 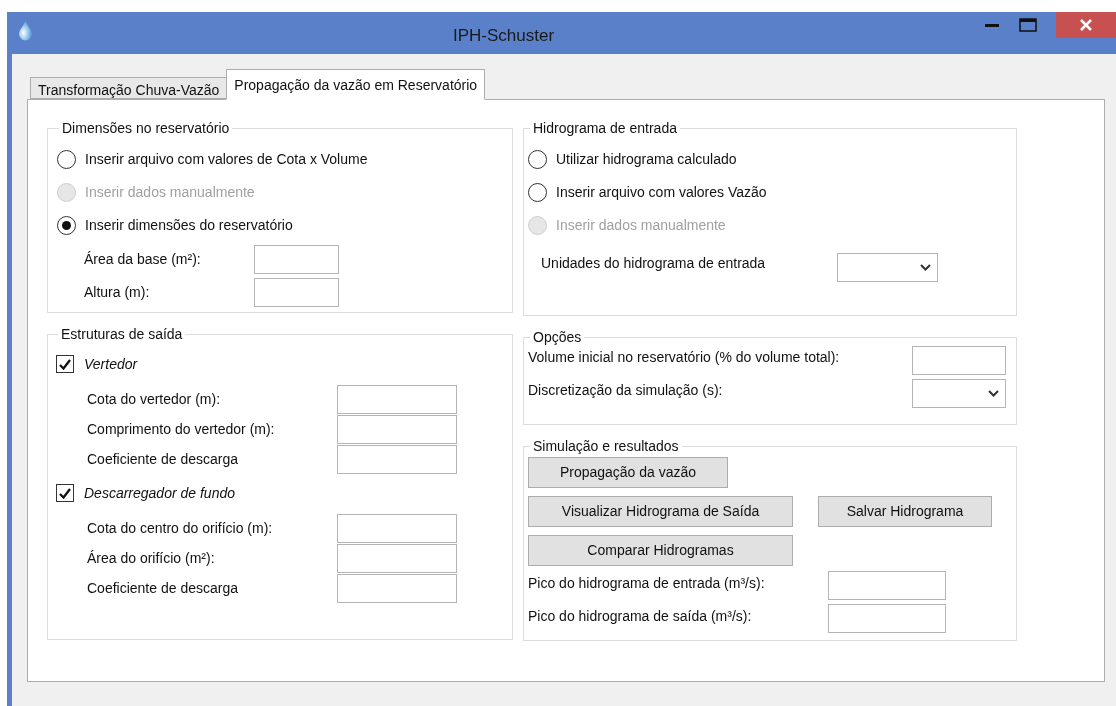 I want to click on field-label: Cota do vertedor (m):, so click(x=154, y=399).